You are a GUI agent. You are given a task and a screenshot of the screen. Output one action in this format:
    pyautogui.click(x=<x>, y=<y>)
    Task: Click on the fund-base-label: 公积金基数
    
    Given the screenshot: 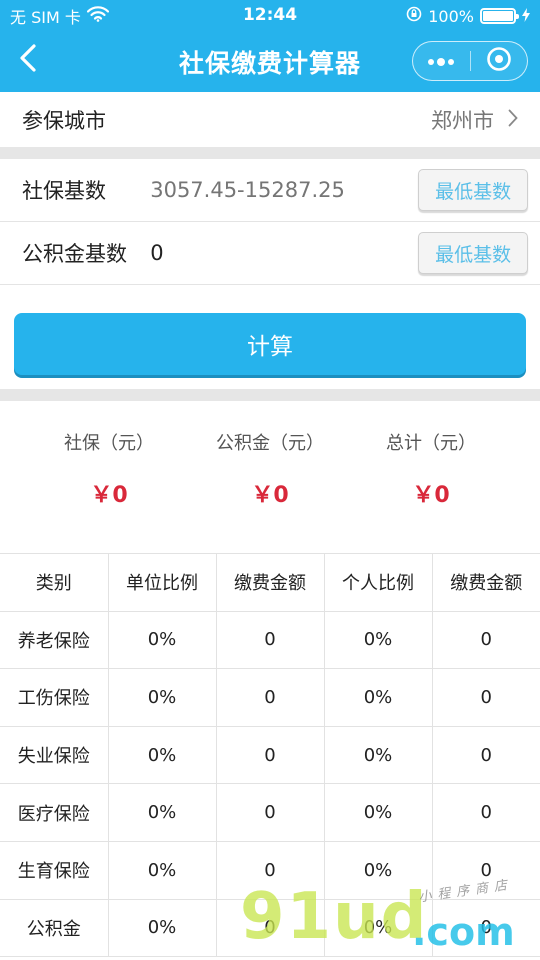 What is the action you would take?
    pyautogui.click(x=74, y=254)
    